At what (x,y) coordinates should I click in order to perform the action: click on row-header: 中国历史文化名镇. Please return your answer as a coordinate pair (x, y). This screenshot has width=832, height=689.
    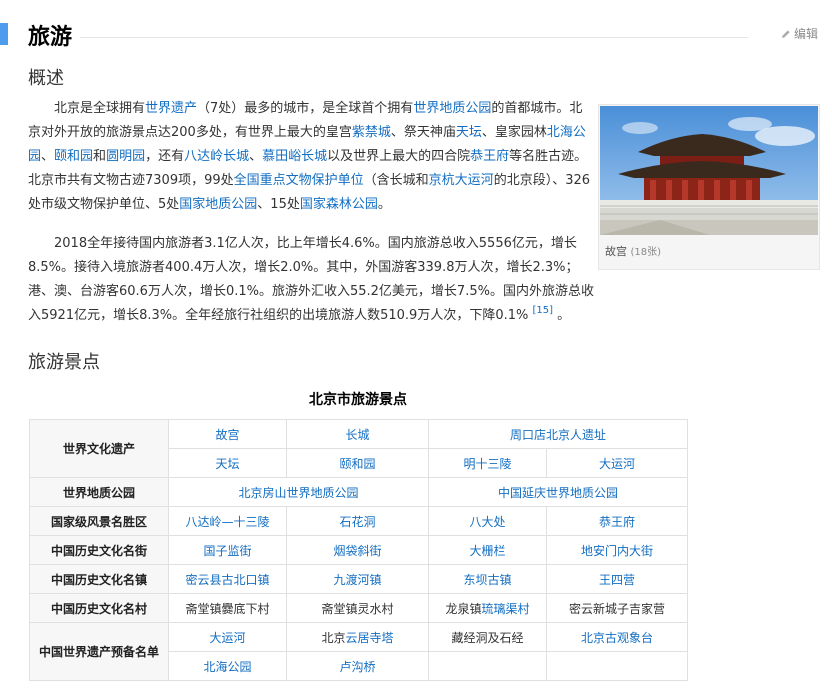
    Looking at the image, I should click on (99, 579).